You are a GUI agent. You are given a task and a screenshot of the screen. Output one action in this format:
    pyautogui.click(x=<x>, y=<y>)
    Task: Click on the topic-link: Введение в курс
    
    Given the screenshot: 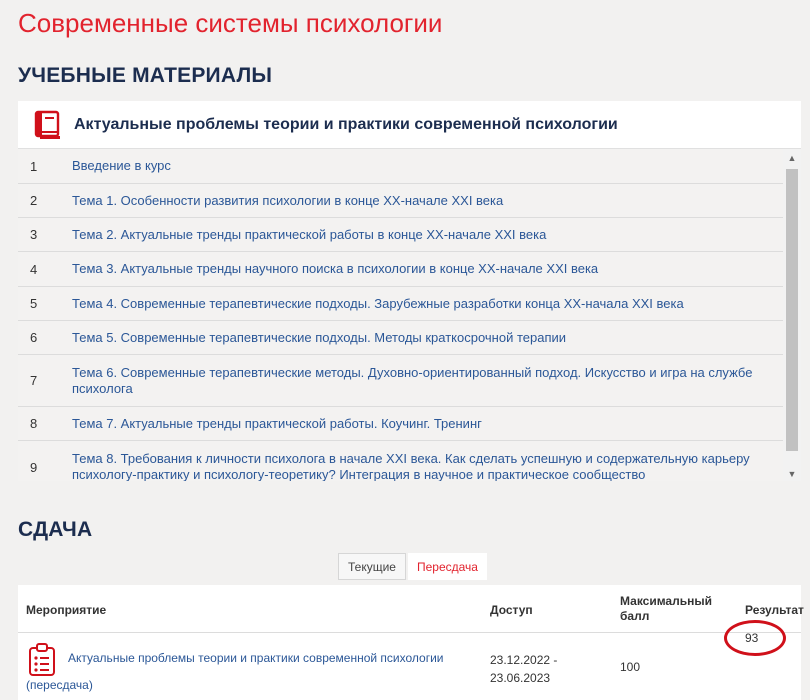 What is the action you would take?
    pyautogui.click(x=427, y=166)
    